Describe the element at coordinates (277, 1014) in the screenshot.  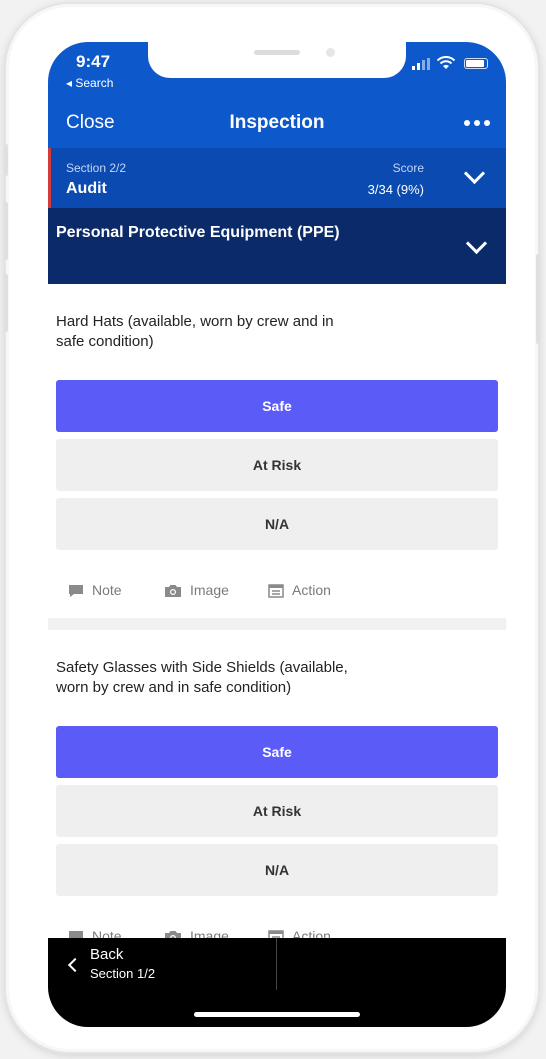
I see `home-indicator` at that location.